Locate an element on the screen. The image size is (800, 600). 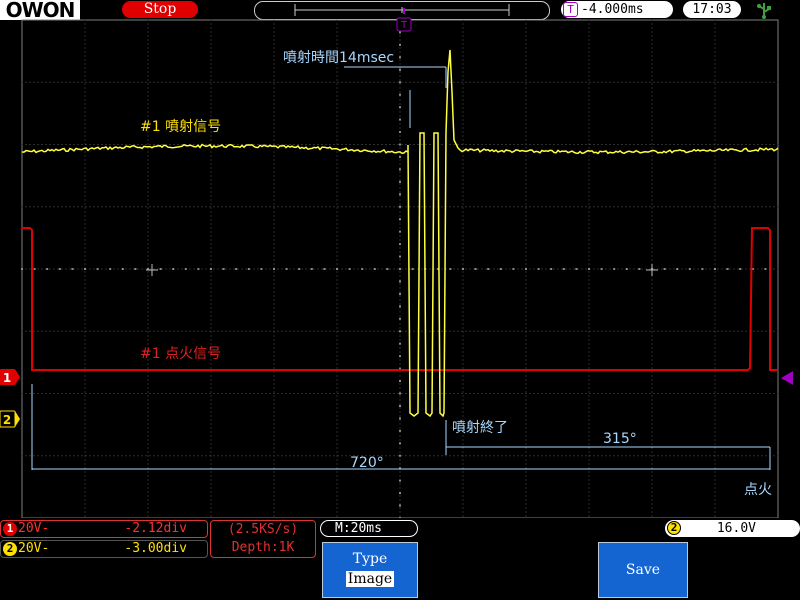
type-softkey: Type Image is located at coordinates (370, 570).